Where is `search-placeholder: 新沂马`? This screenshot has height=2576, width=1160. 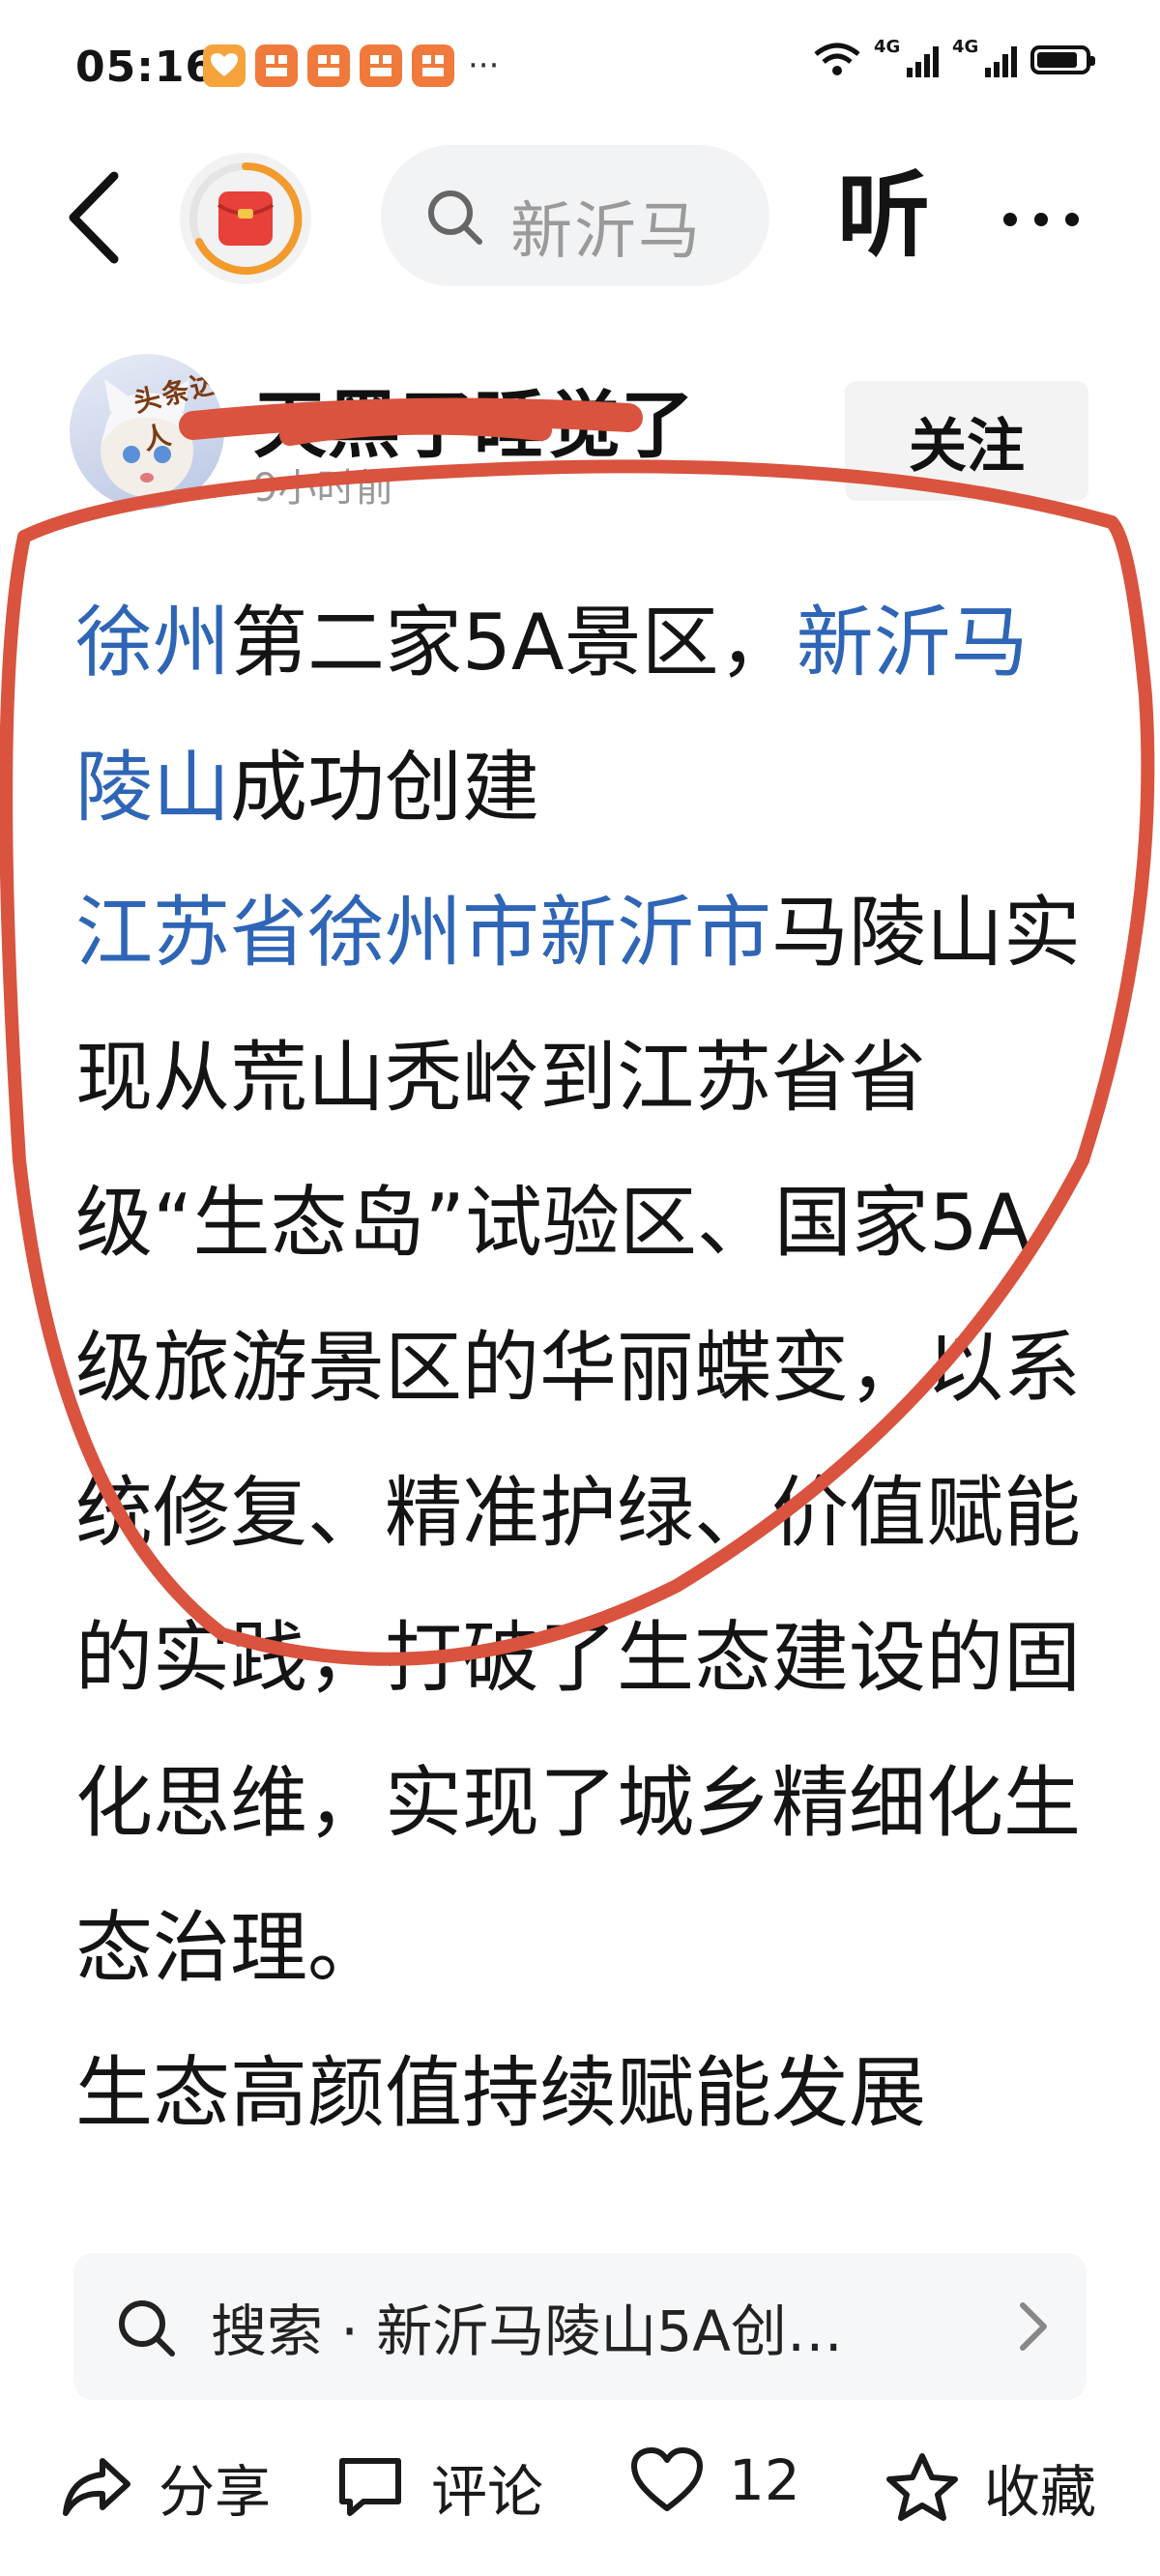 search-placeholder: 新沂马 is located at coordinates (606, 232).